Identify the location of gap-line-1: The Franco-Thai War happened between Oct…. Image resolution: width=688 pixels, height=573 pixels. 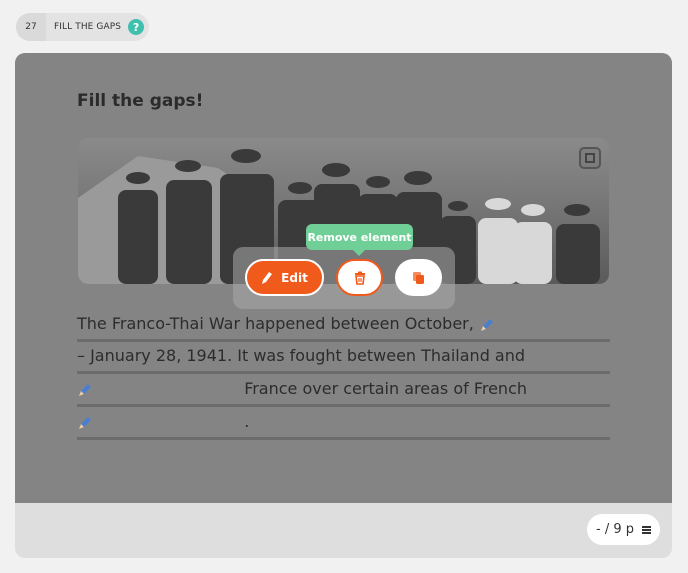
(343, 325).